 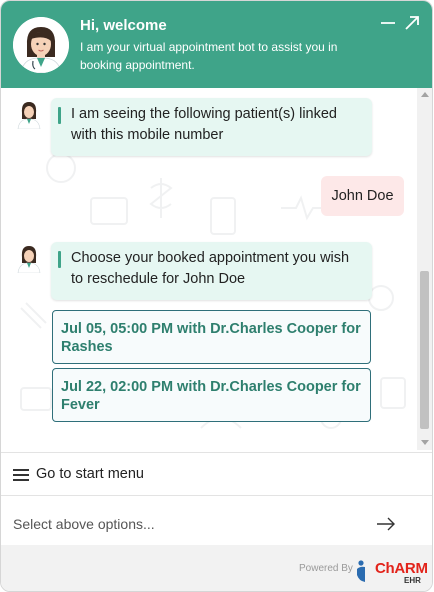 What do you see at coordinates (216, 474) in the screenshot?
I see `start-menu-button: Go to start menu` at bounding box center [216, 474].